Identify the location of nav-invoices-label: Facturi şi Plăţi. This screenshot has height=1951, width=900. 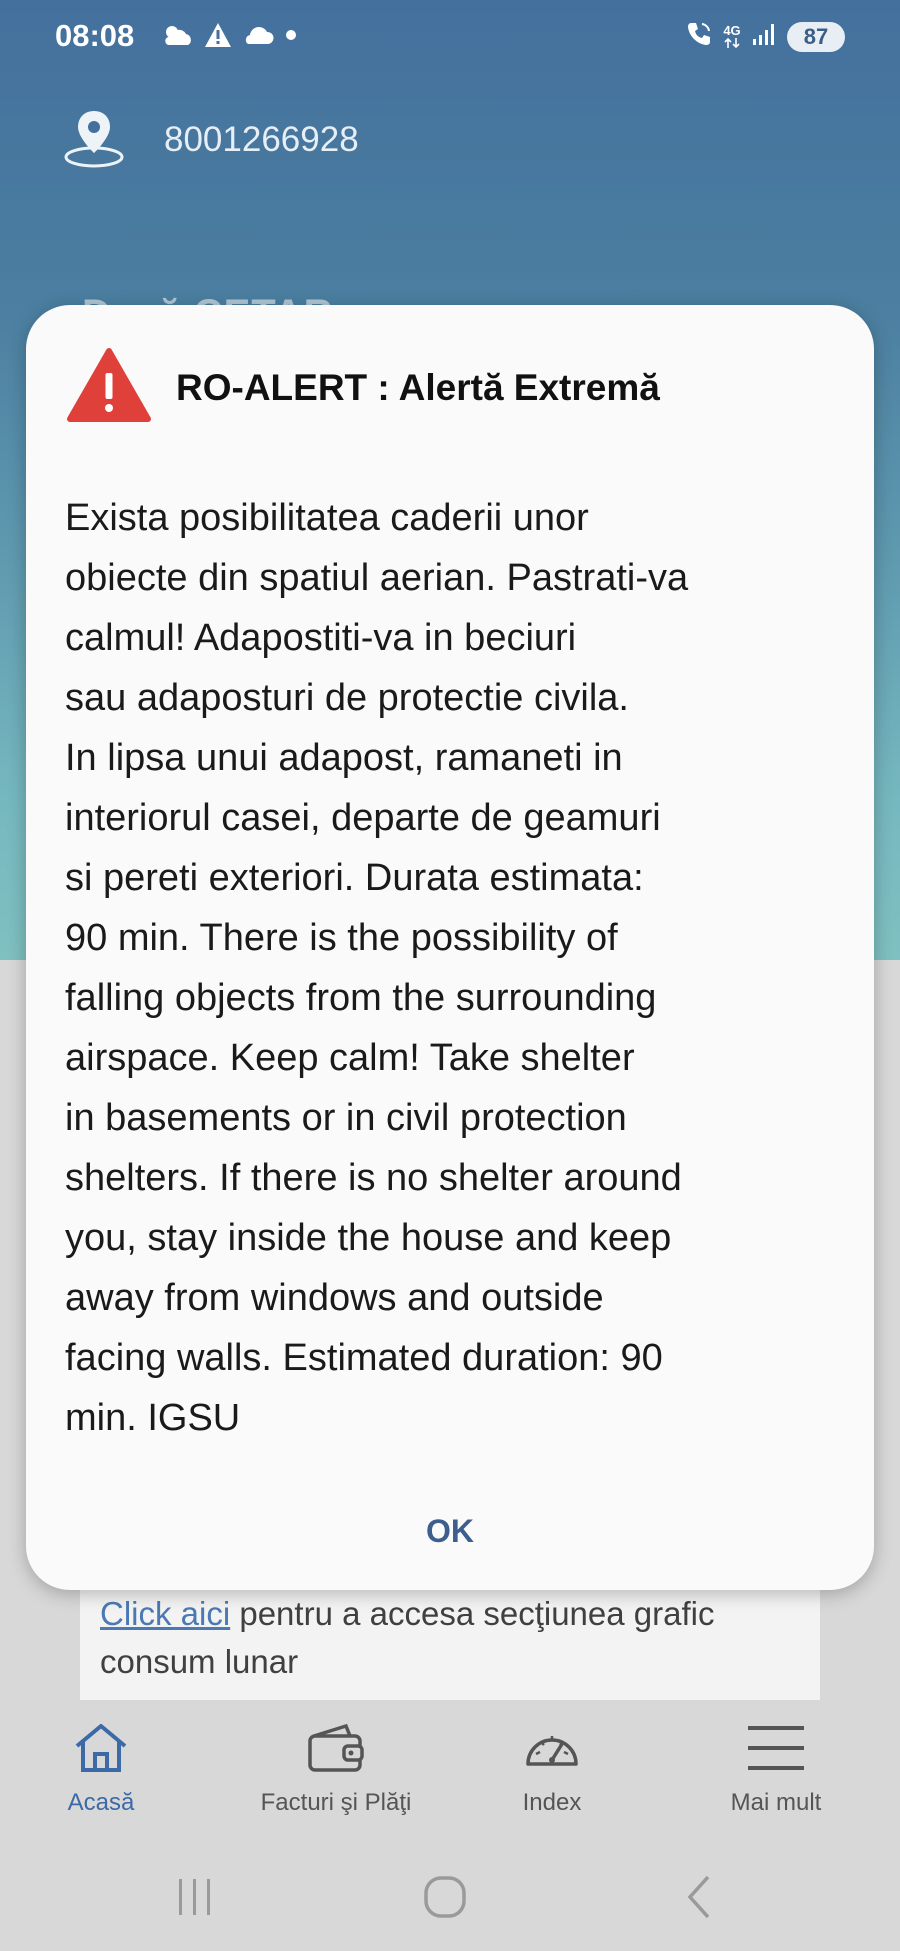
(336, 1802).